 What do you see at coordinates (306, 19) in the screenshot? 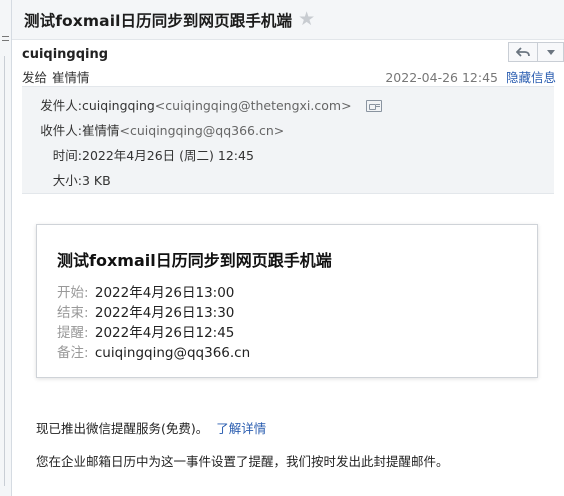
I see `star-icon: ★` at bounding box center [306, 19].